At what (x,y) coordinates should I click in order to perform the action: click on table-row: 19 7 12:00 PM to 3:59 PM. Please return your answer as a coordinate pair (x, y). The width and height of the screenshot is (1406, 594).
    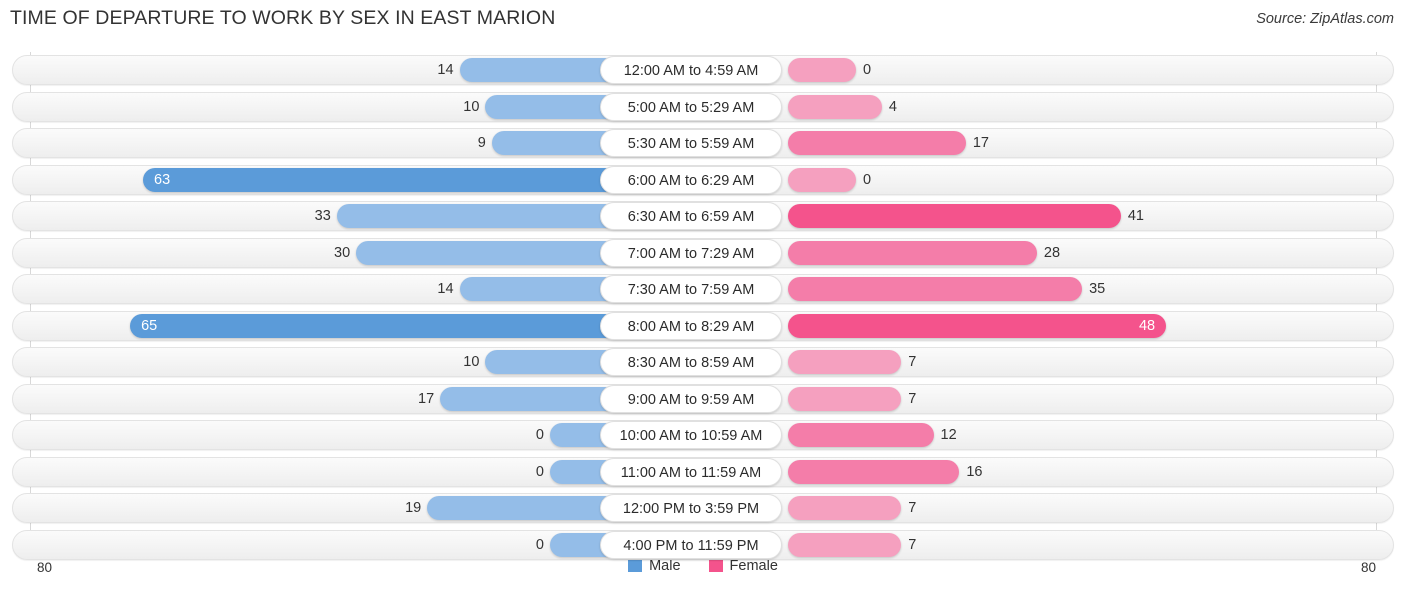
    Looking at the image, I should click on (703, 508).